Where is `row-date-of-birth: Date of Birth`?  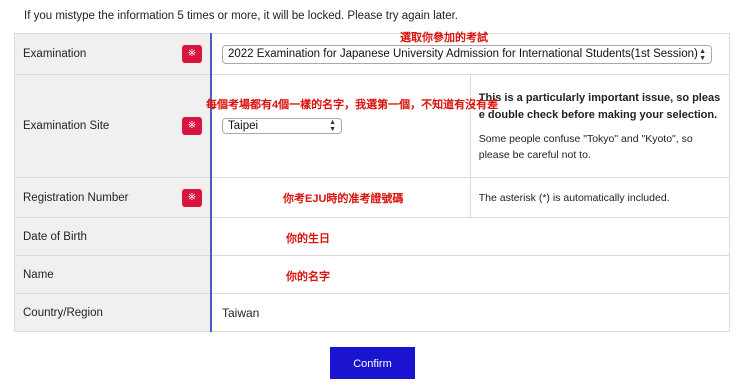
row-date-of-birth: Date of Birth is located at coordinates (372, 236).